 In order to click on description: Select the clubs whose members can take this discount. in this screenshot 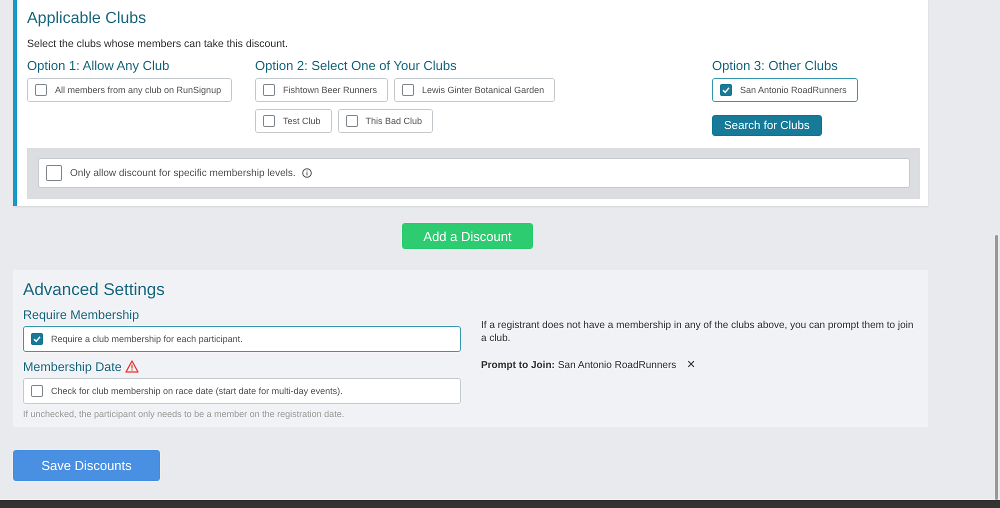, I will do `click(158, 44)`.